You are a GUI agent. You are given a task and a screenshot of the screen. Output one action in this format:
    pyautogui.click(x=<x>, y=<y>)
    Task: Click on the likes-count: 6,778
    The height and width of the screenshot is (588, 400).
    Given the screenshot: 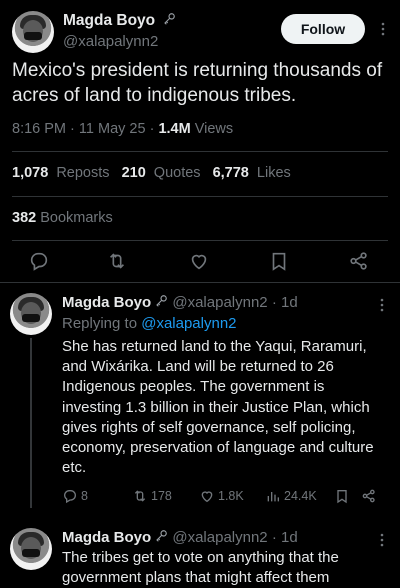 What is the action you would take?
    pyautogui.click(x=230, y=173)
    